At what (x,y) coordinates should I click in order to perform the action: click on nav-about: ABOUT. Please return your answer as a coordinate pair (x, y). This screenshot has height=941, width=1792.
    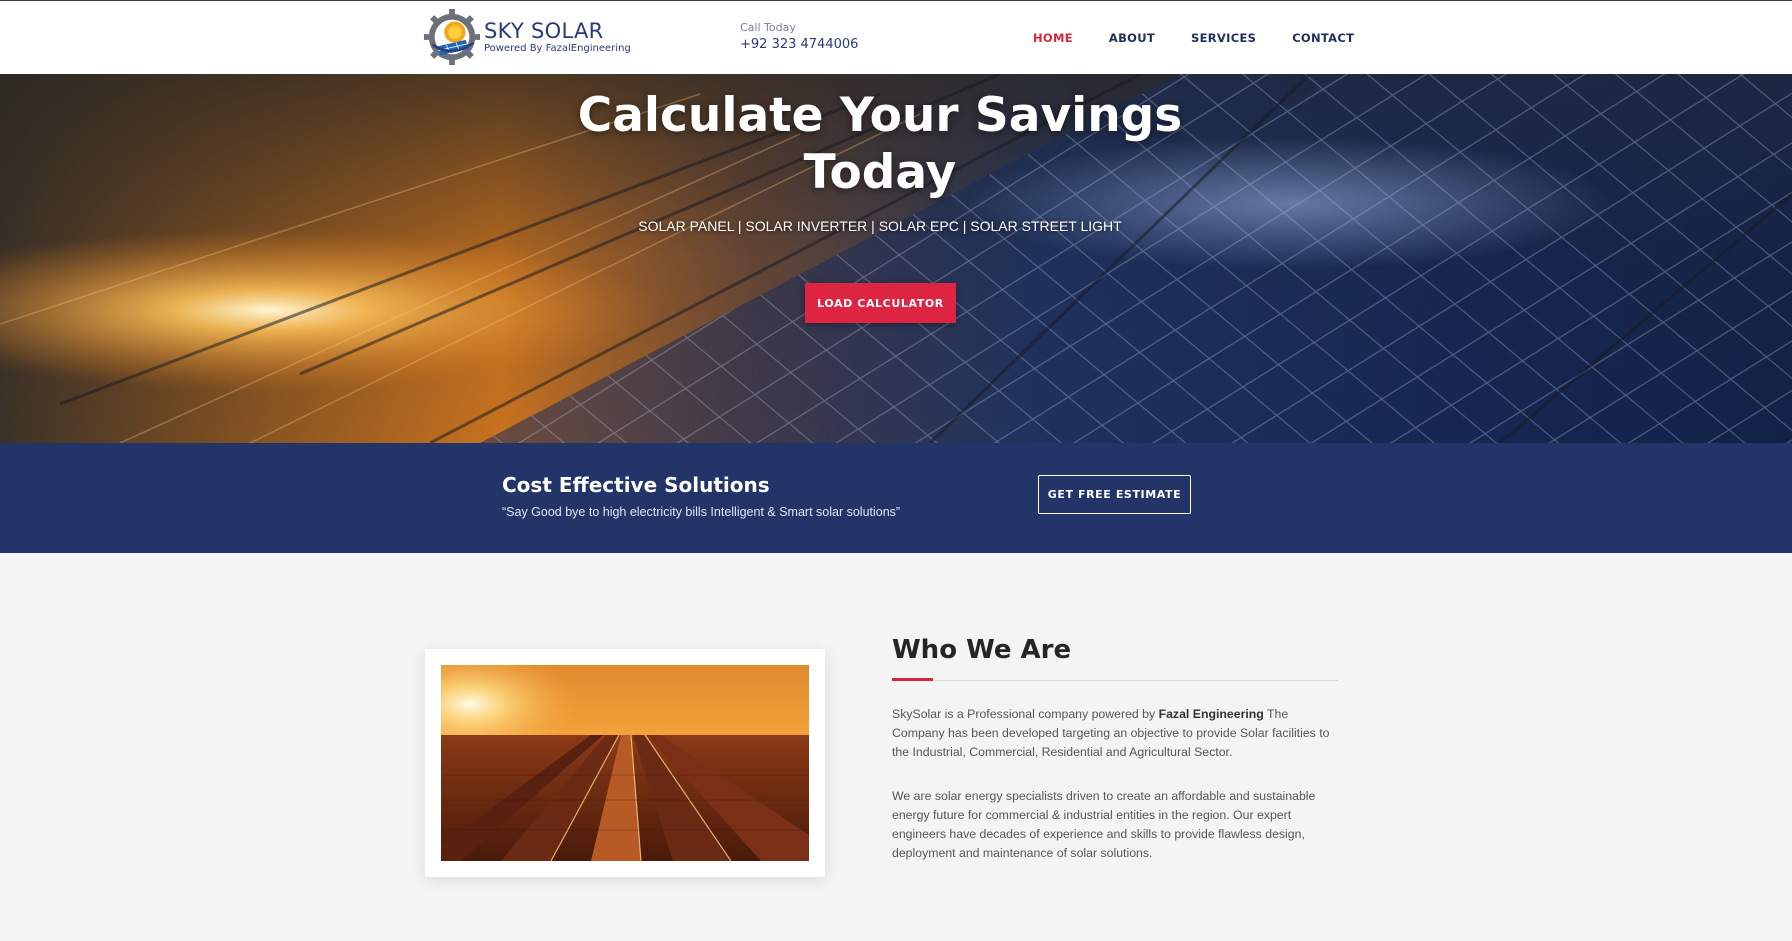
    Looking at the image, I should click on (1132, 38).